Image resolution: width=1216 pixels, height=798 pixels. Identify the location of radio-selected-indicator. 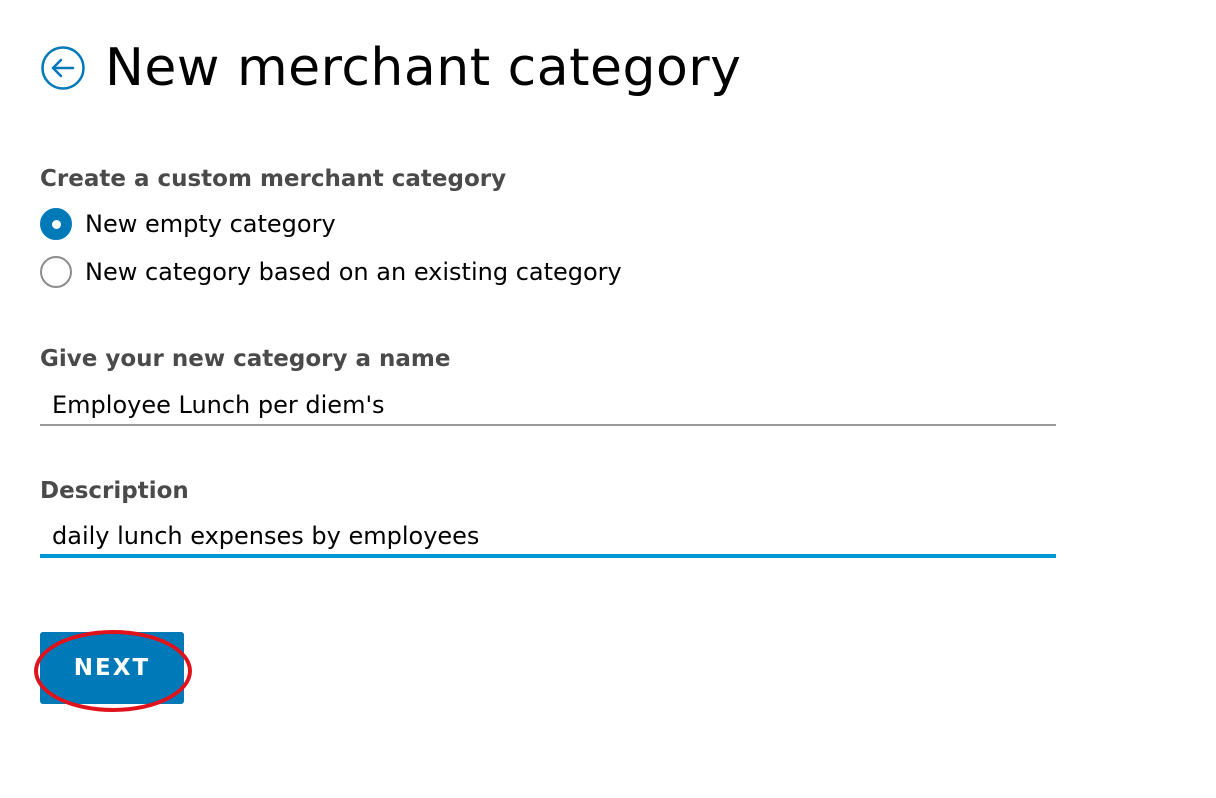
(56, 224).